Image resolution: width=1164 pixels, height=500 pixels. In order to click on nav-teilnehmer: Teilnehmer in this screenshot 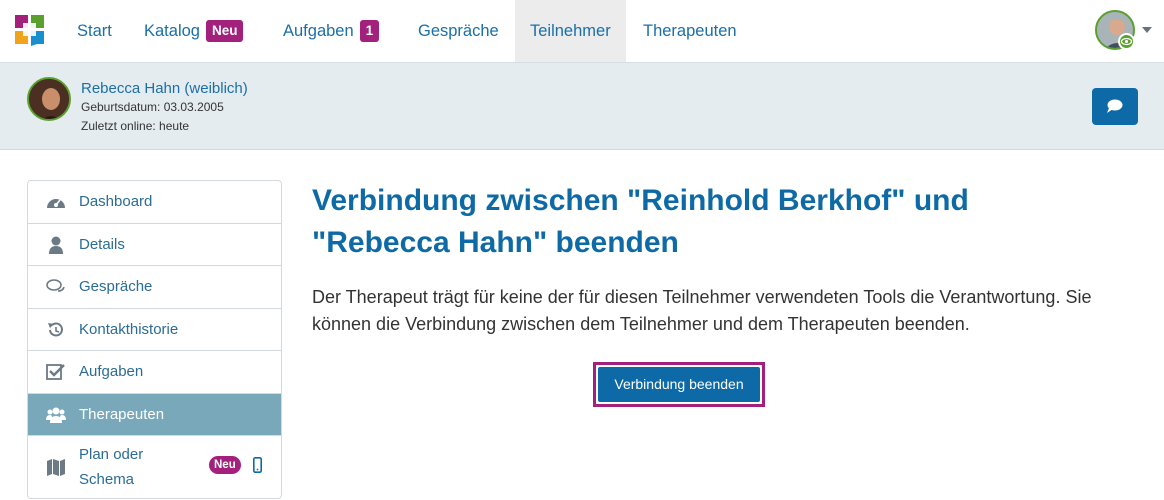, I will do `click(570, 31)`.